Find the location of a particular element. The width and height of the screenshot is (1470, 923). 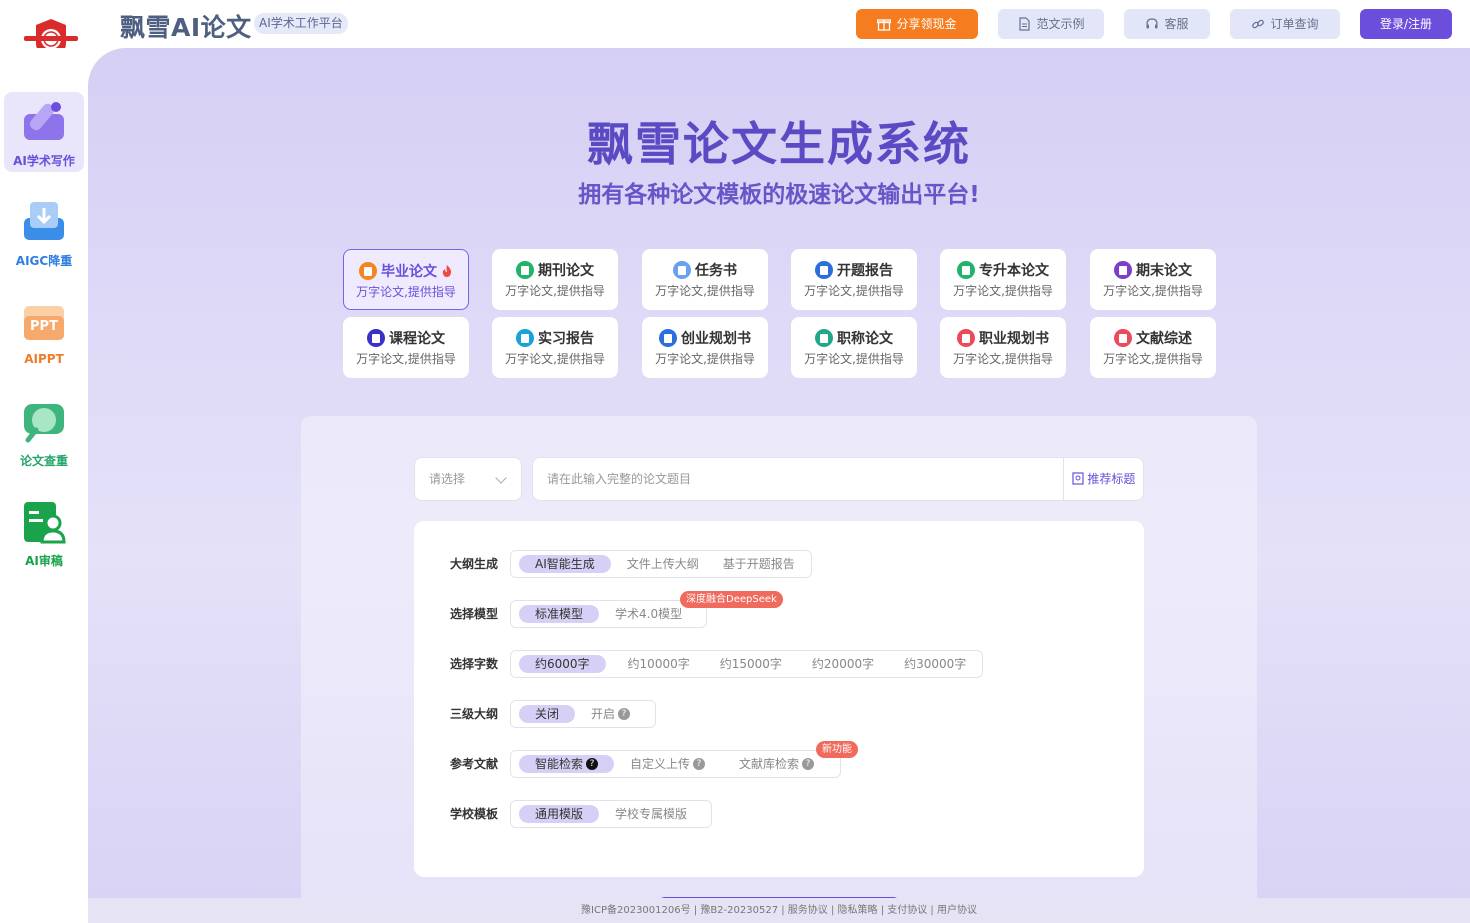

template-business-plan: 创业规划书 万字论文,提供指导 is located at coordinates (705, 347).